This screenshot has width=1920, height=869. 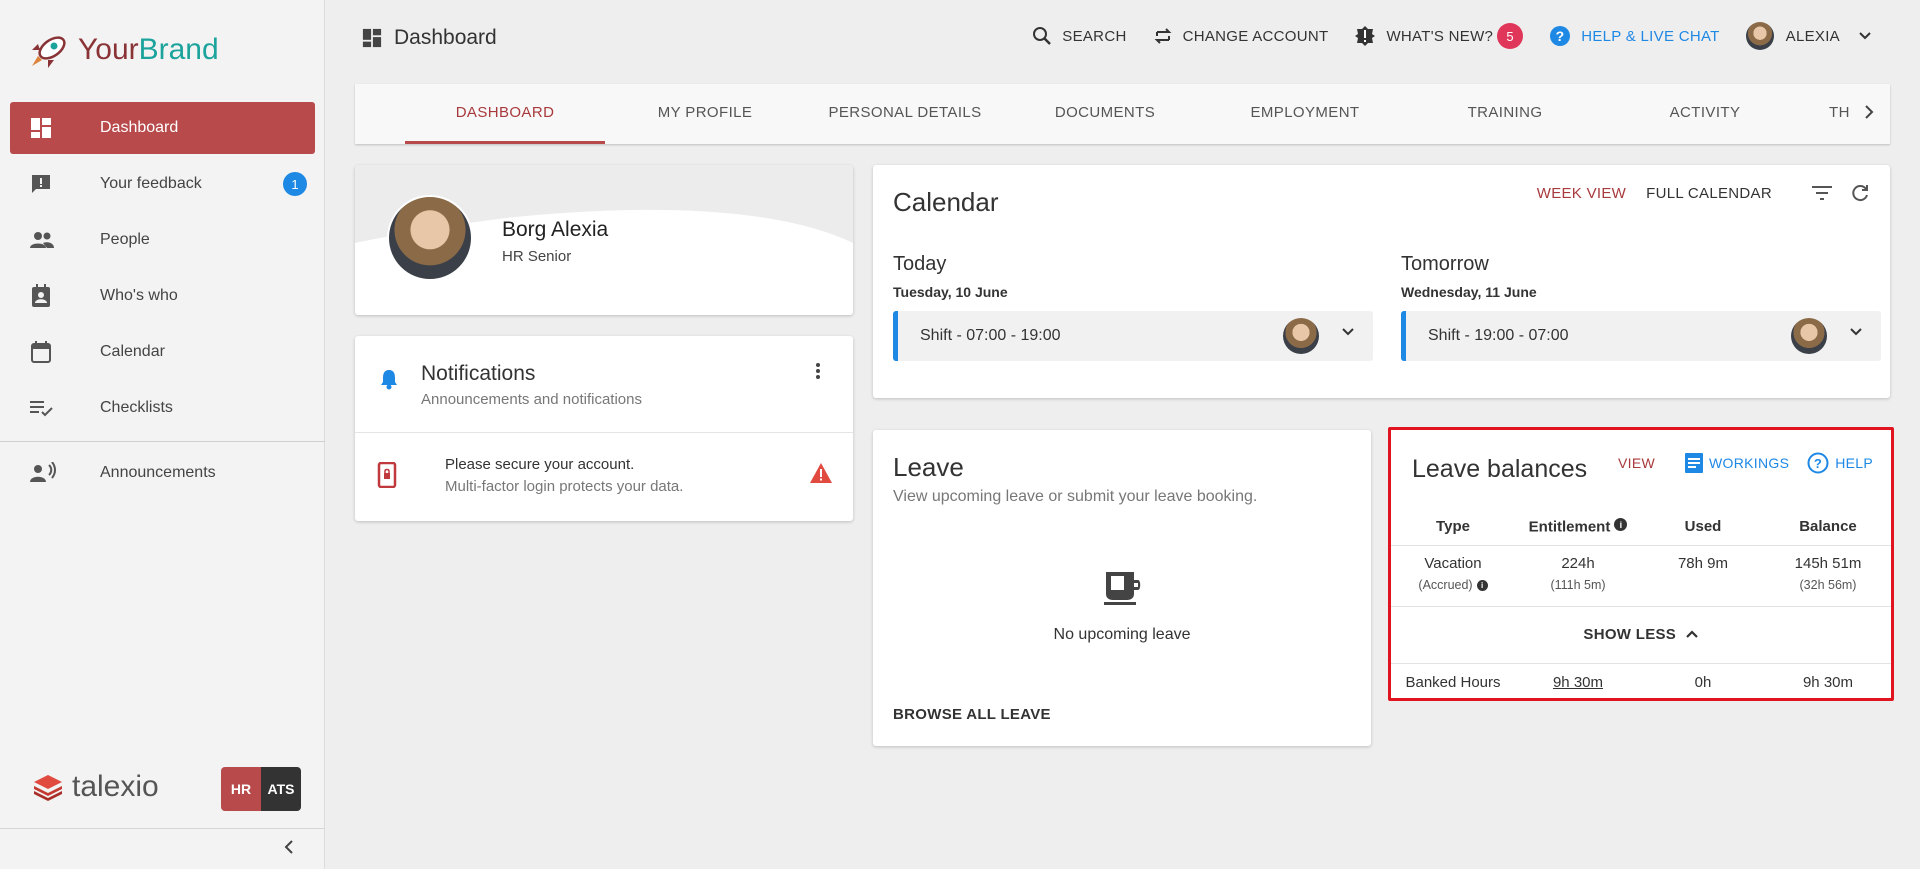 What do you see at coordinates (1445, 585) in the screenshot?
I see `vacation-accrued-label: (Accrued)` at bounding box center [1445, 585].